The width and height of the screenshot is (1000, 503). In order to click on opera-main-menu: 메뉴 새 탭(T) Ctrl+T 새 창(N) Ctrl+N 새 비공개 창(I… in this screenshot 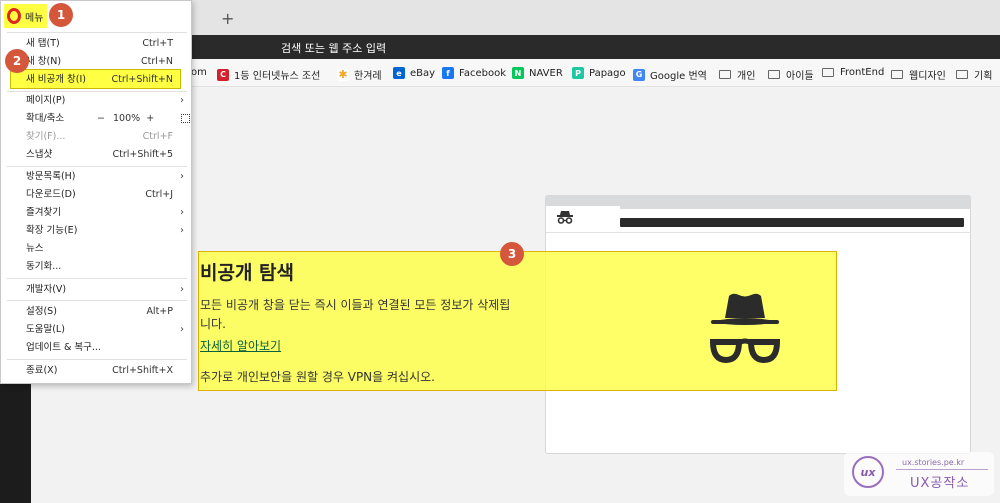, I will do `click(96, 192)`.